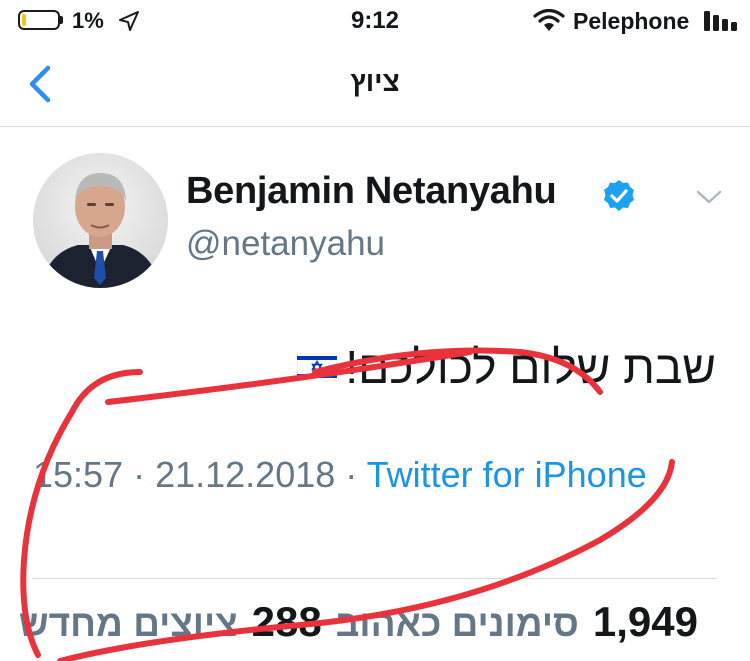 The height and width of the screenshot is (661, 750). Describe the element at coordinates (720, 21) in the screenshot. I see `signal-strength-icon` at that location.